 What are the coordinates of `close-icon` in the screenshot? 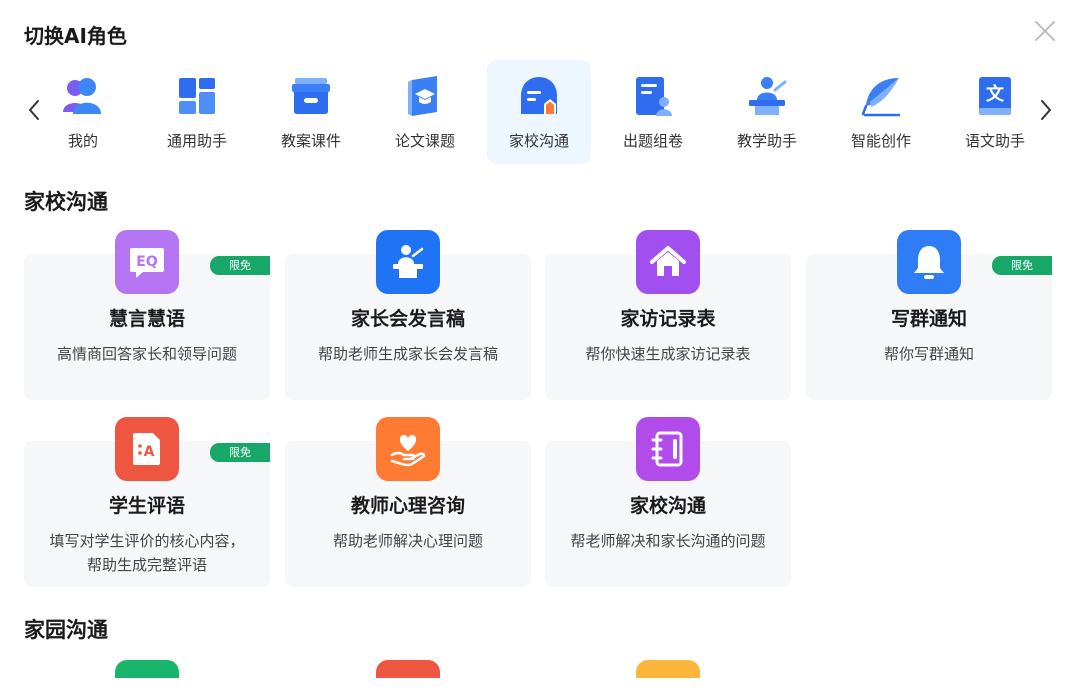 It's located at (1045, 31).